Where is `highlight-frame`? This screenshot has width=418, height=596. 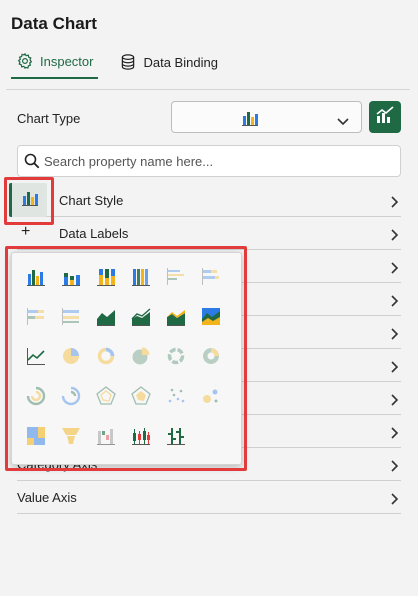
highlight-frame is located at coordinates (29, 201).